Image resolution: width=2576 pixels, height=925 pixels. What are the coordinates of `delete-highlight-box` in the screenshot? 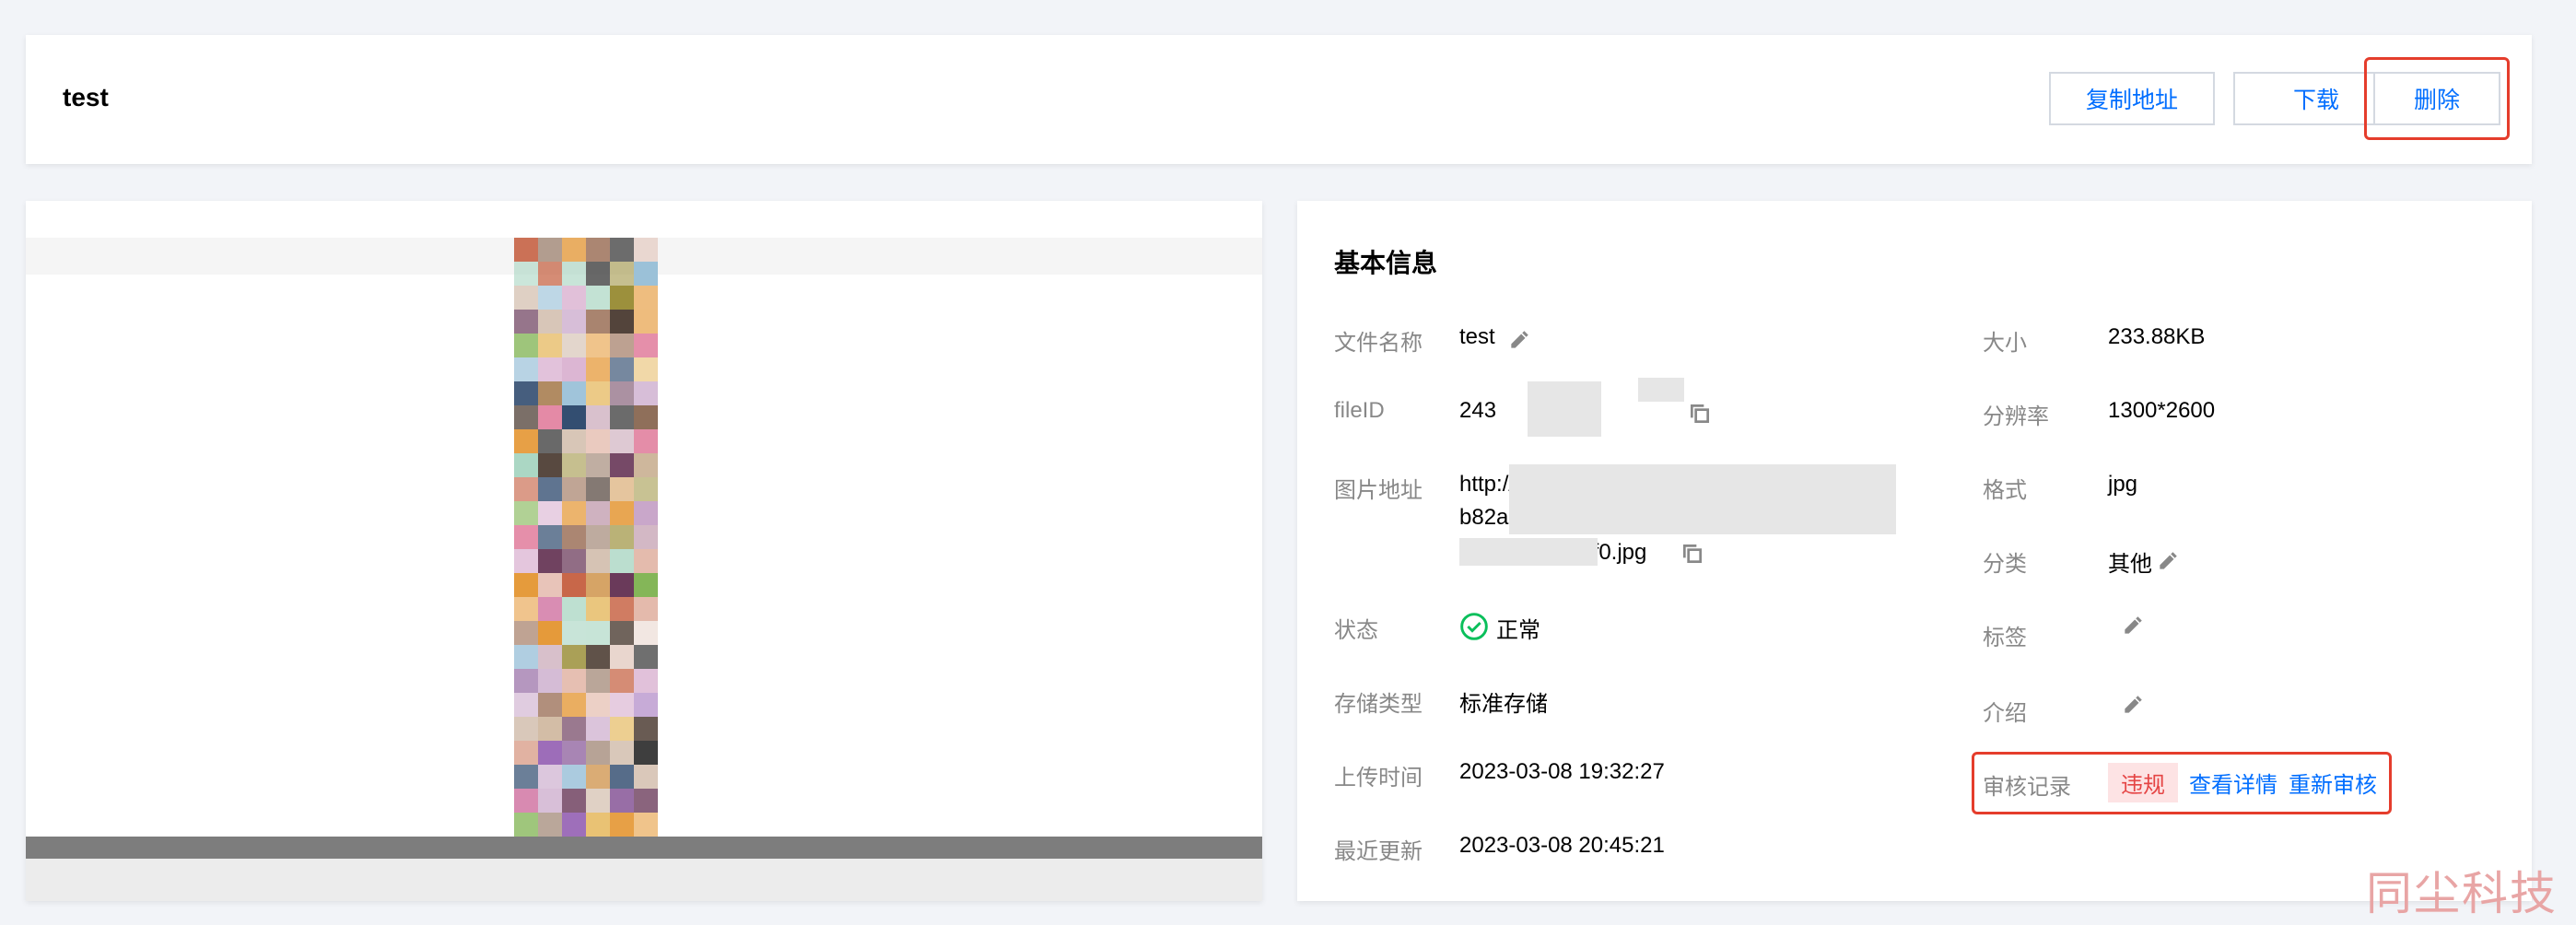 It's located at (2437, 98).